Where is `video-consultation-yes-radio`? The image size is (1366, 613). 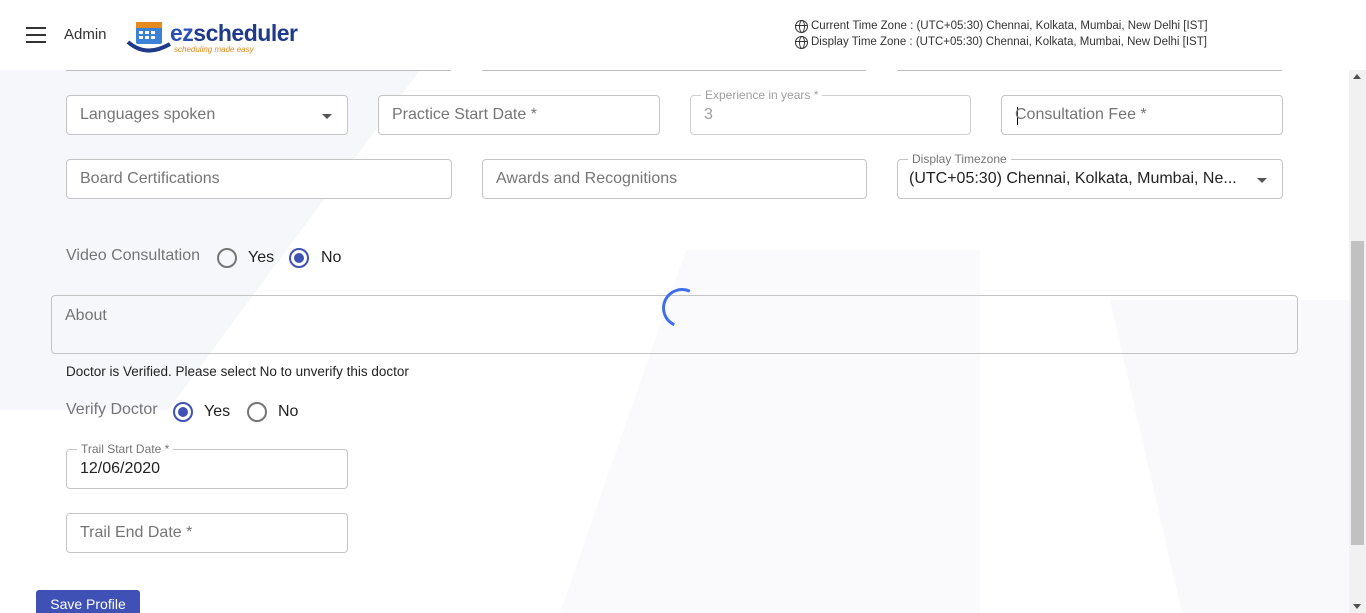 video-consultation-yes-radio is located at coordinates (227, 258).